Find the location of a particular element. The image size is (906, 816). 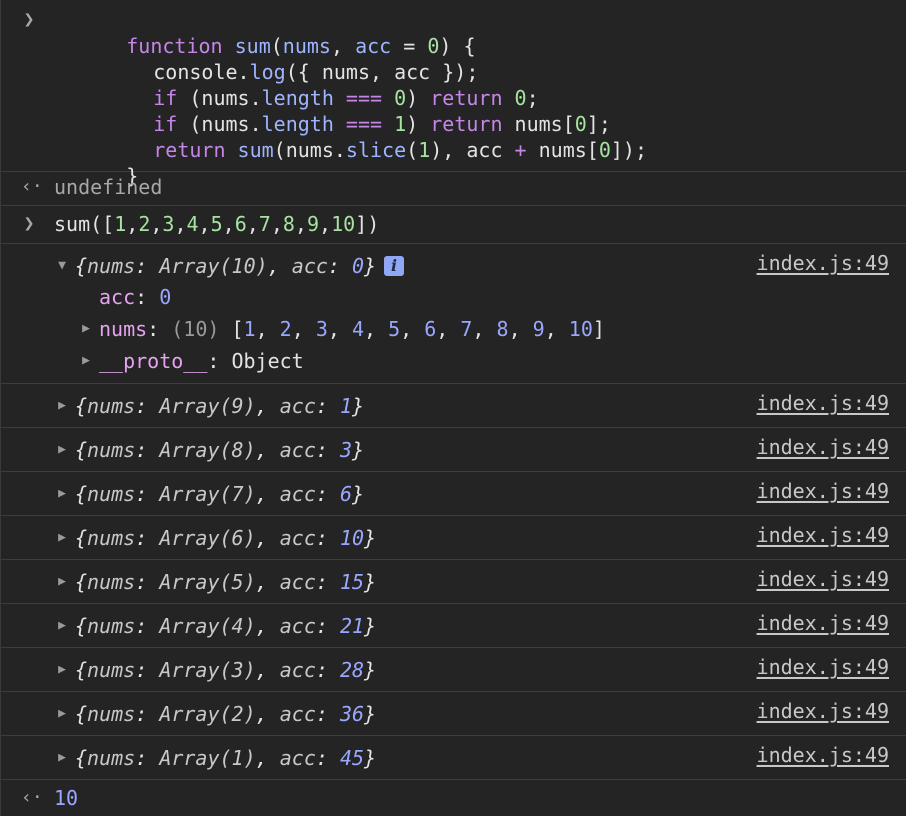

object-summary: {nums: Array(5), acc: 15} is located at coordinates (225, 582).